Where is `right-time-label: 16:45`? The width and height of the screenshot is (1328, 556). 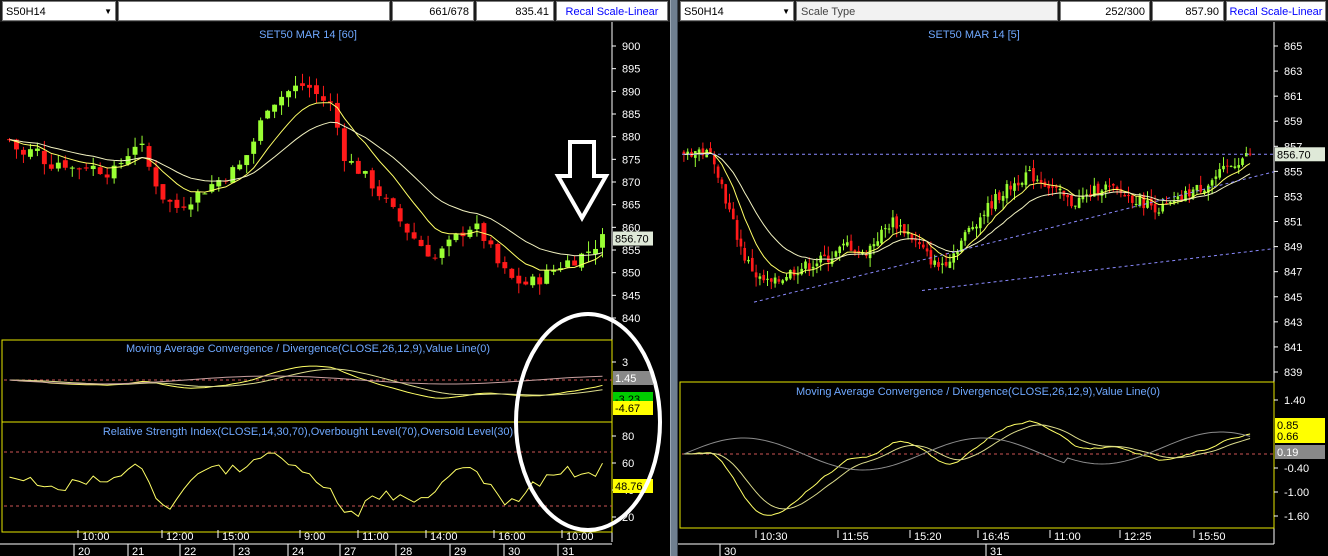
right-time-label: 16:45 is located at coordinates (996, 537).